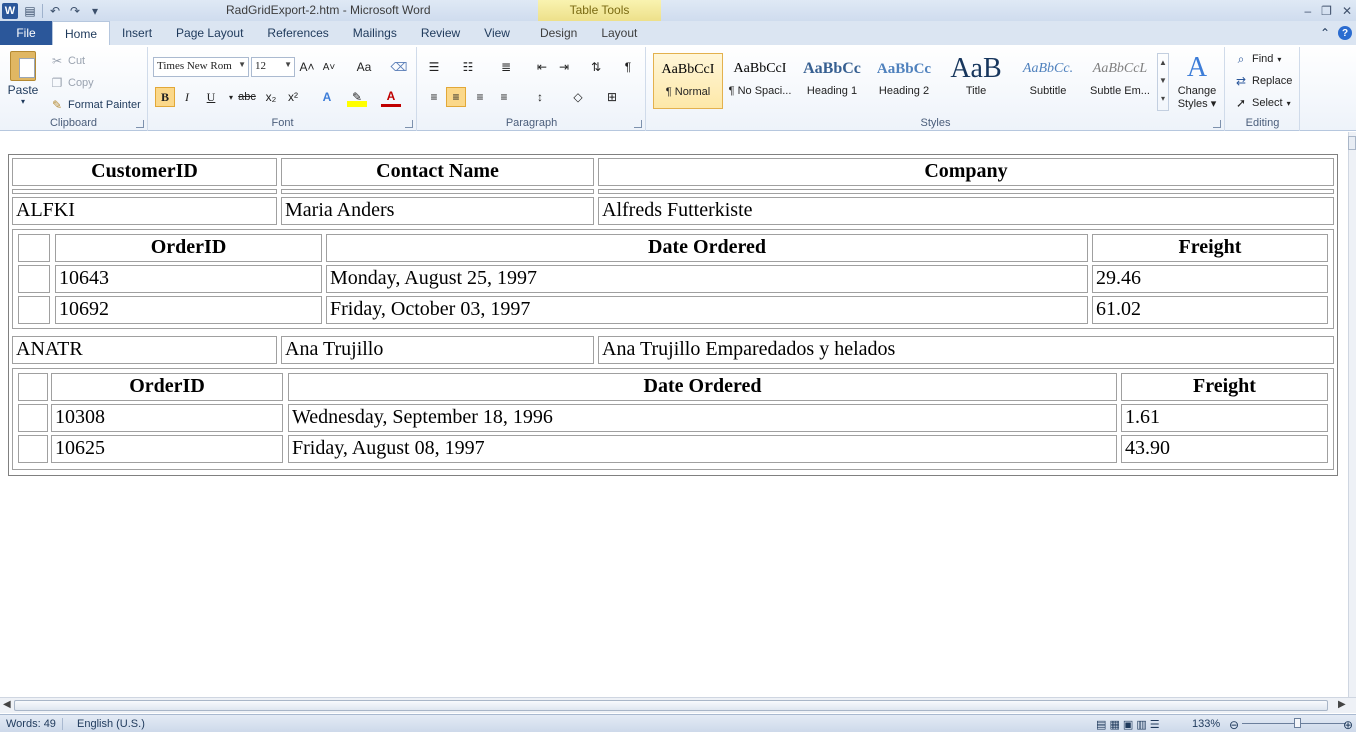 This screenshot has width=1356, height=732. What do you see at coordinates (1234, 725) in the screenshot?
I see `zoom-out-icon: ⊖` at bounding box center [1234, 725].